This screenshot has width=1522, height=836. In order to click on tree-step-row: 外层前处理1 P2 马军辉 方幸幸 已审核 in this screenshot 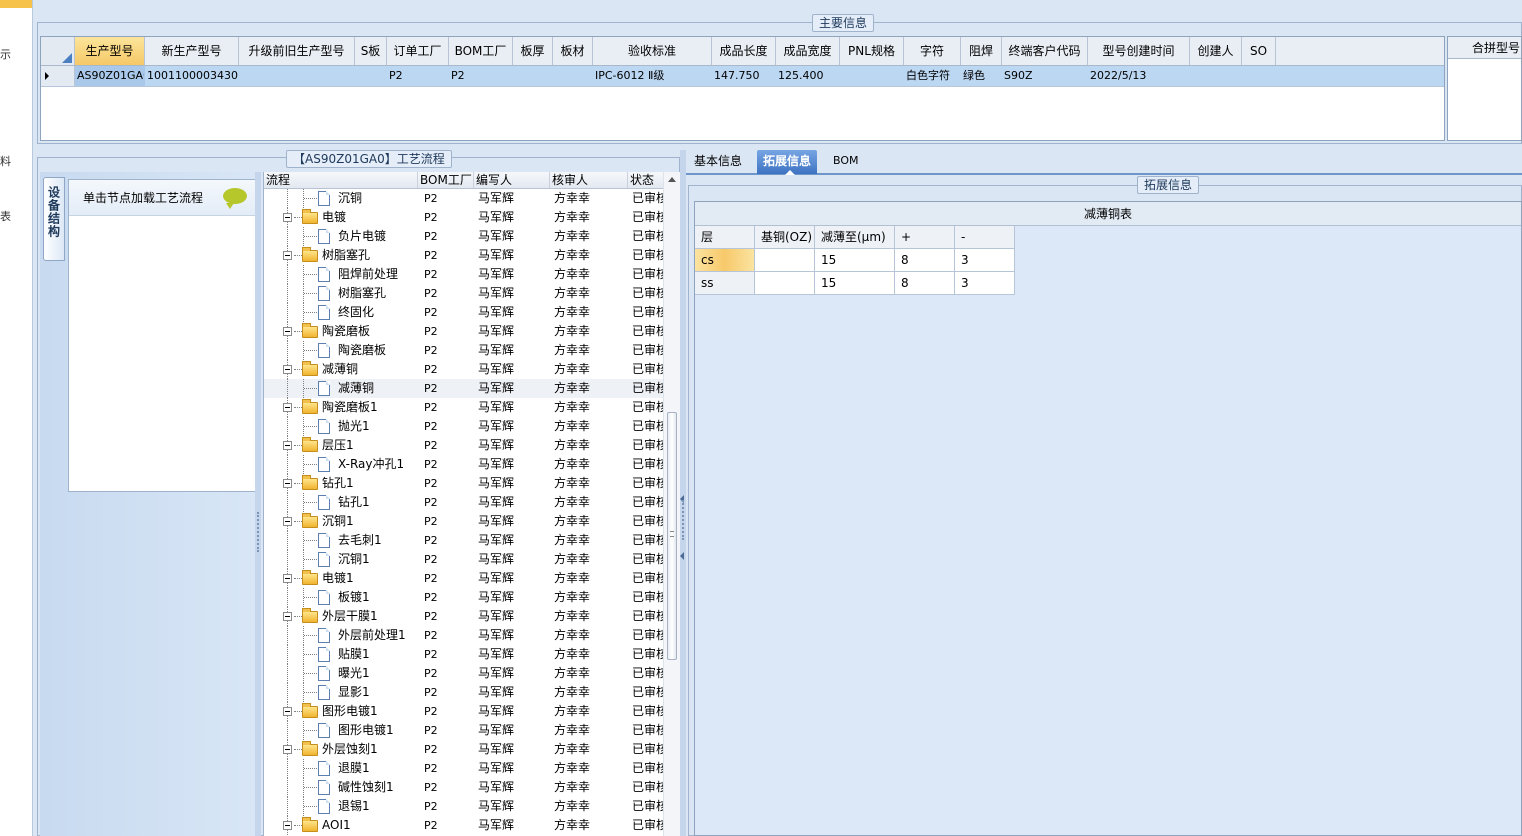, I will do `click(464, 635)`.